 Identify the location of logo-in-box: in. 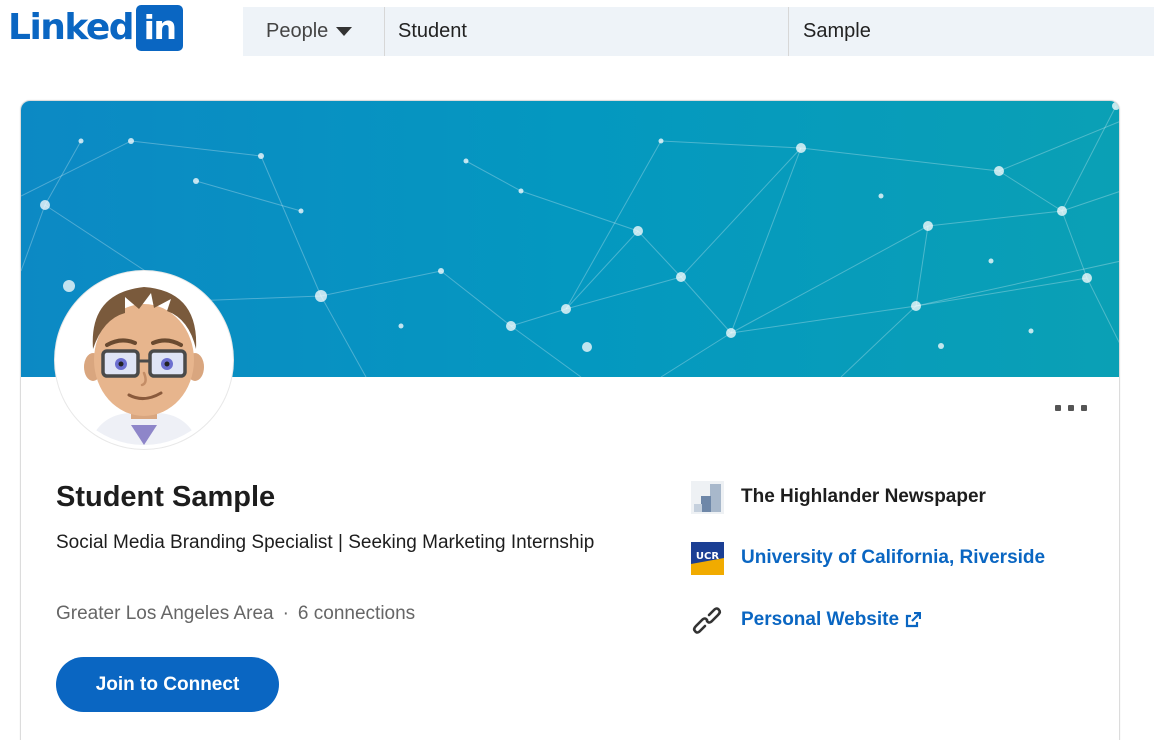
(160, 28).